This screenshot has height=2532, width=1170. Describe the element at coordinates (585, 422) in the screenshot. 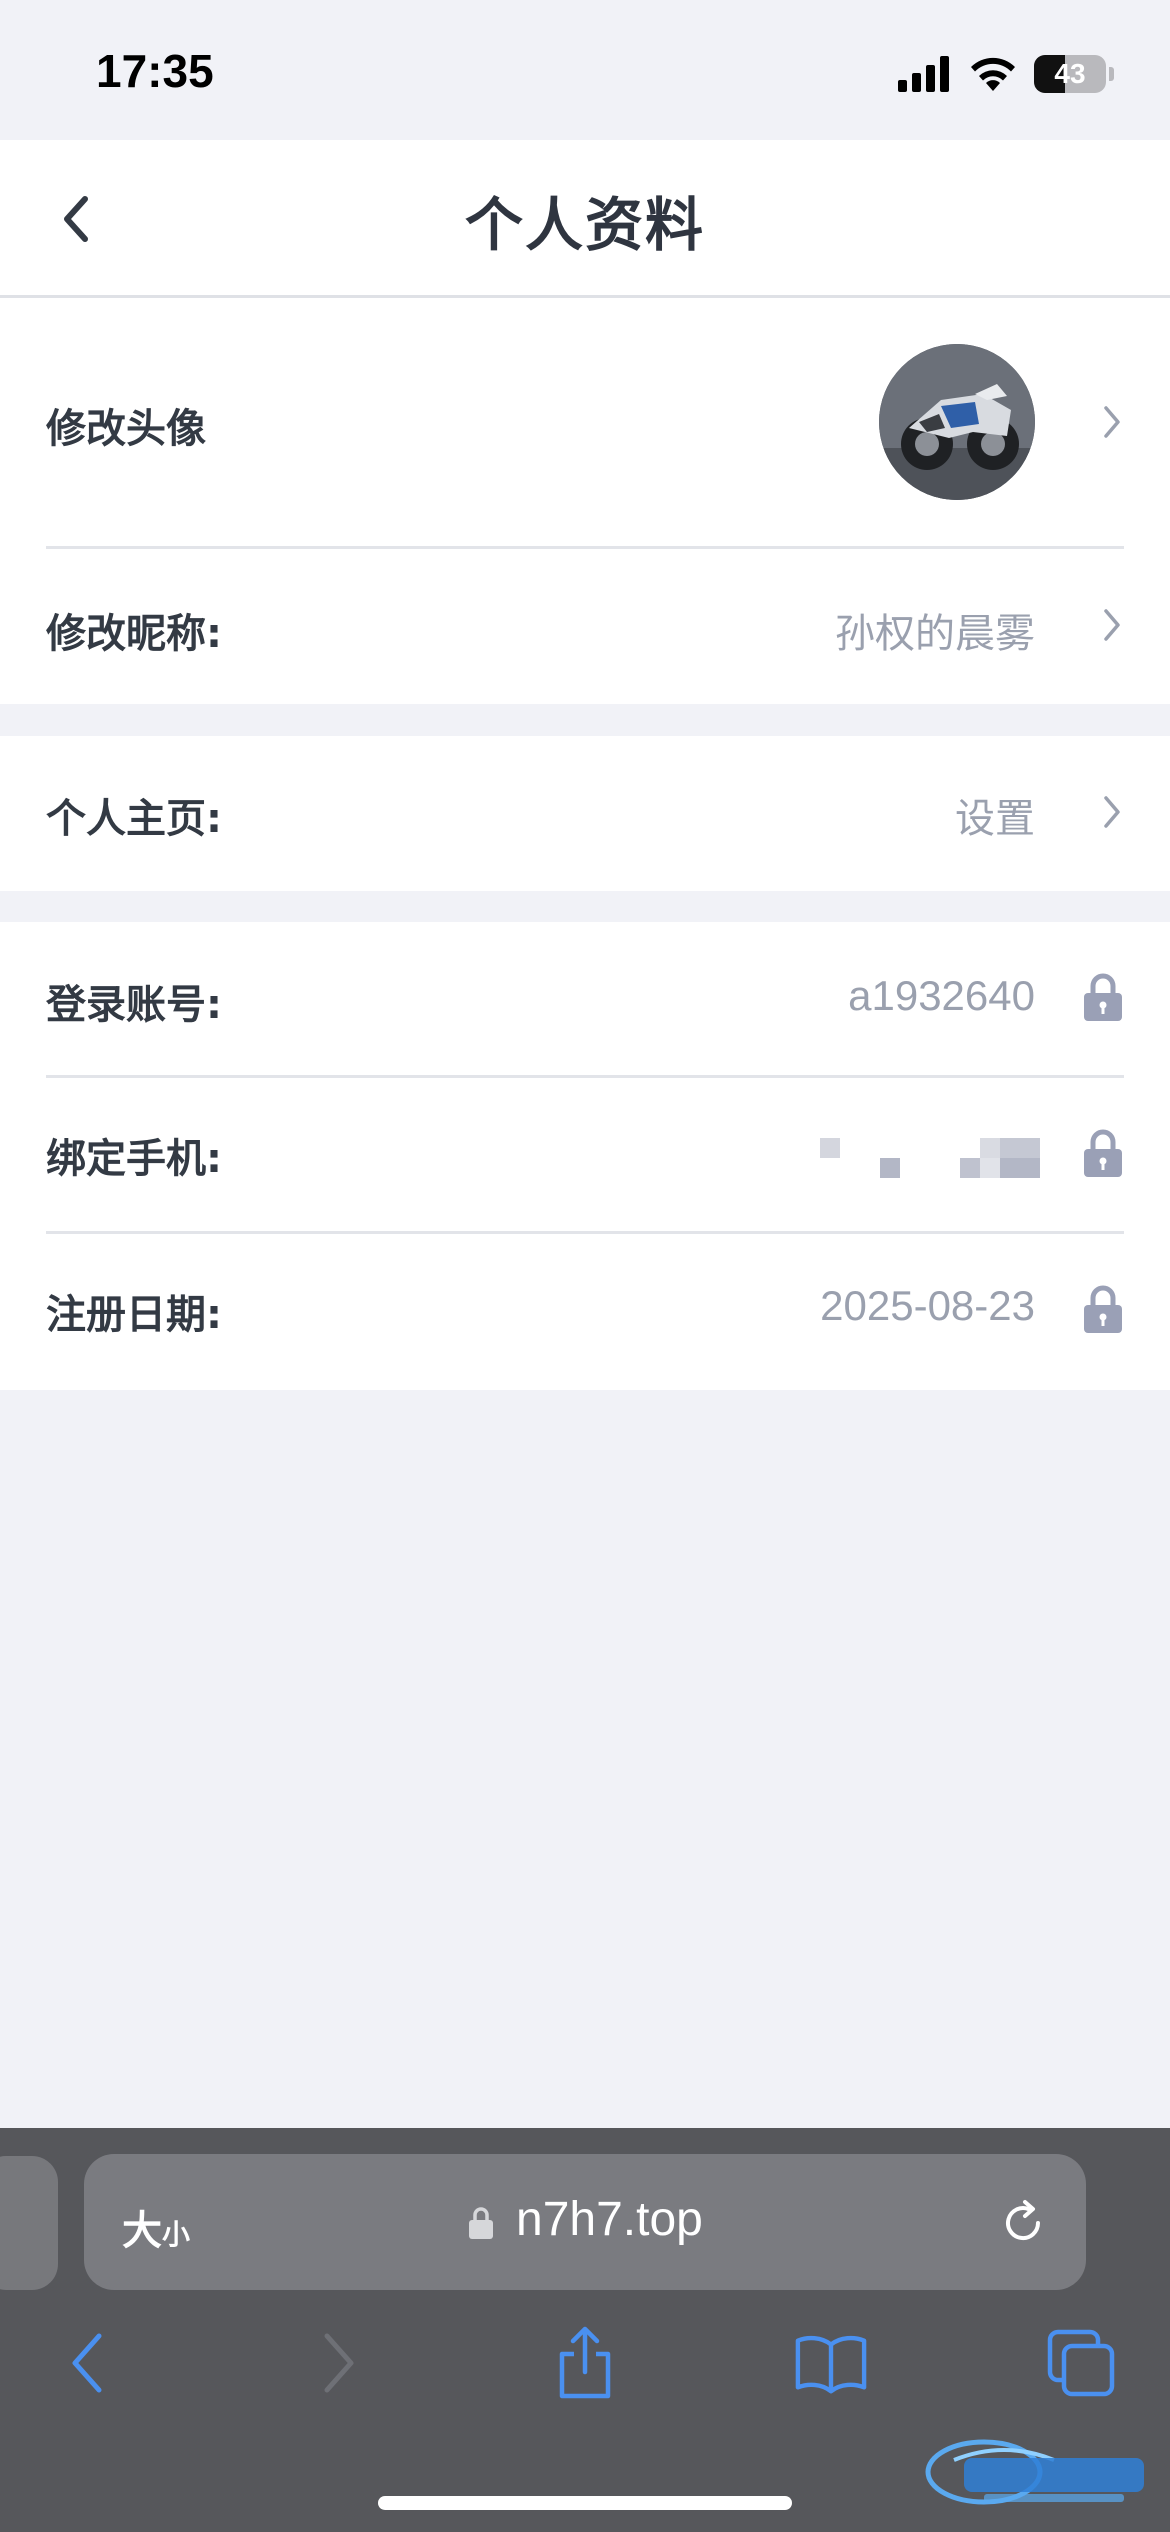

I see `change-avatar-row: 修改头像` at that location.